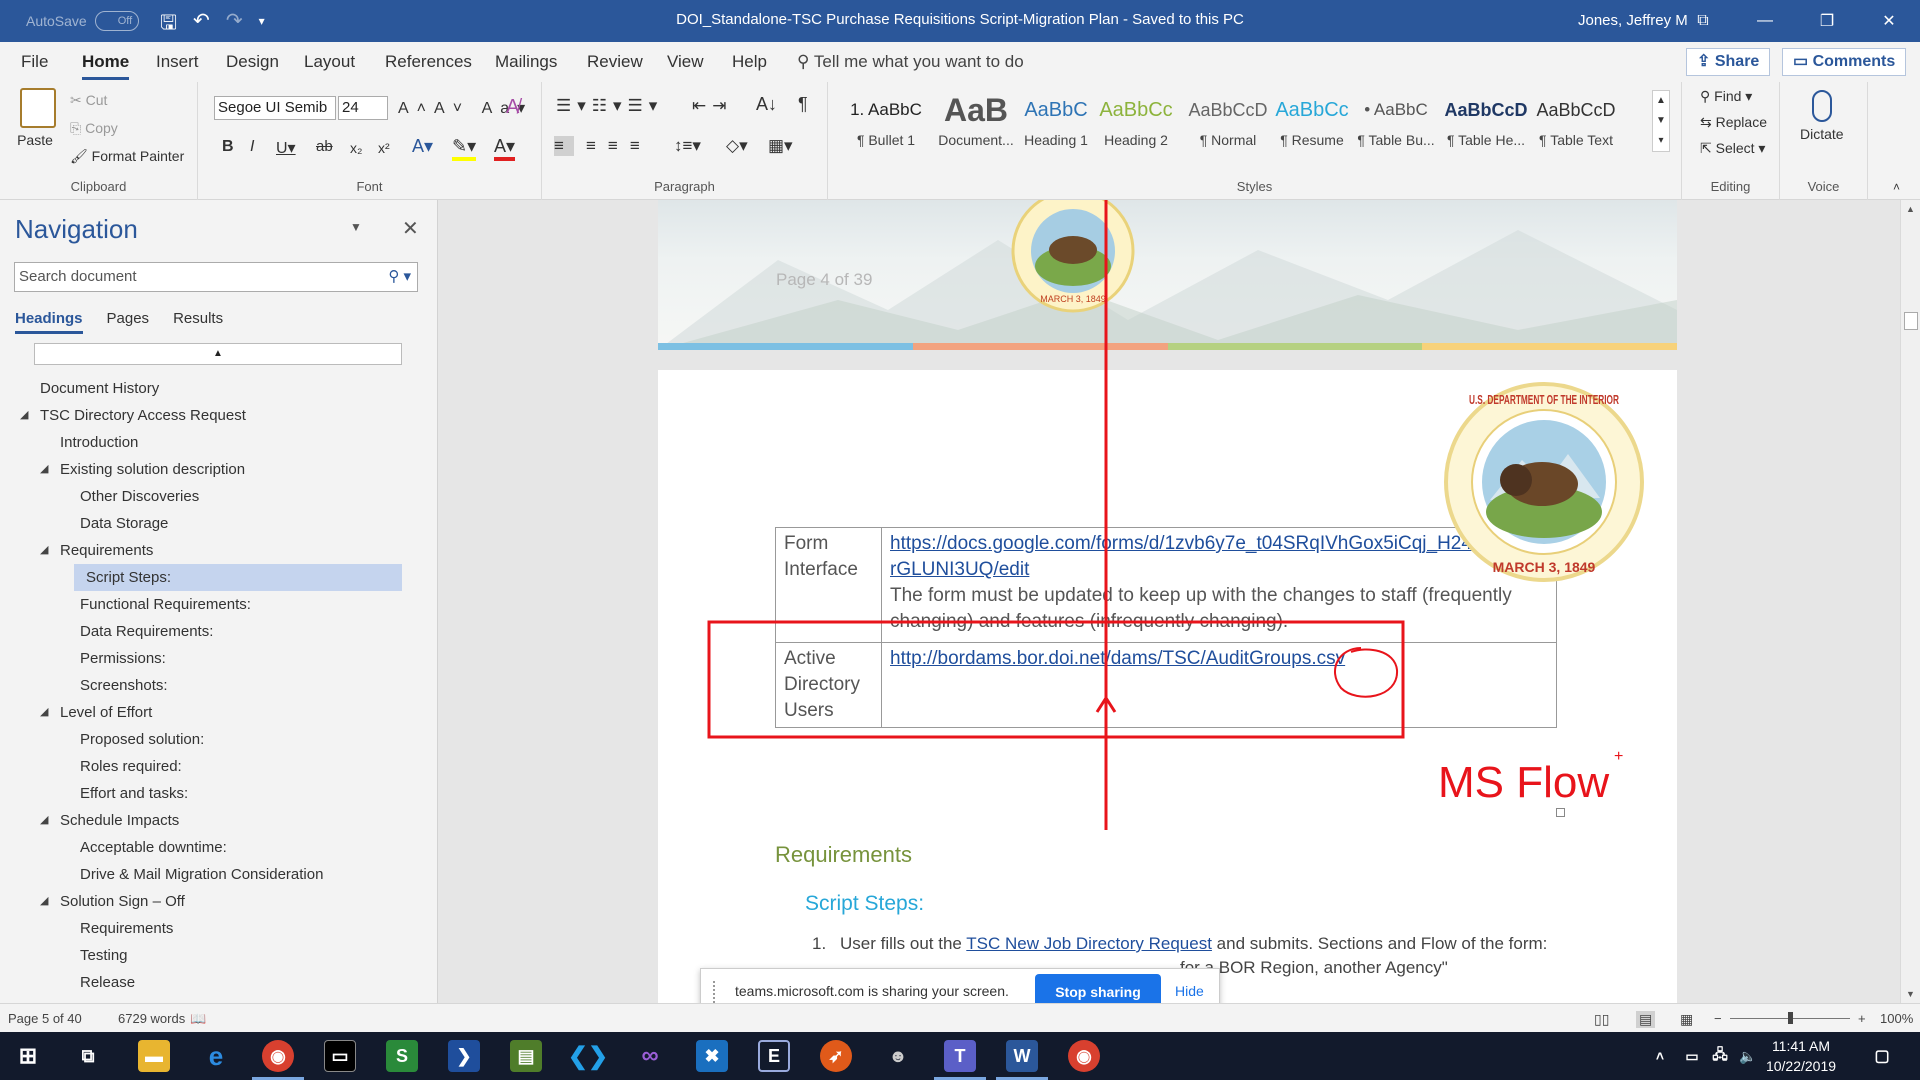 The height and width of the screenshot is (1080, 1920). Describe the element at coordinates (609, 106) in the screenshot. I see `list-buttons: ☰▾☷▾☰▾` at that location.